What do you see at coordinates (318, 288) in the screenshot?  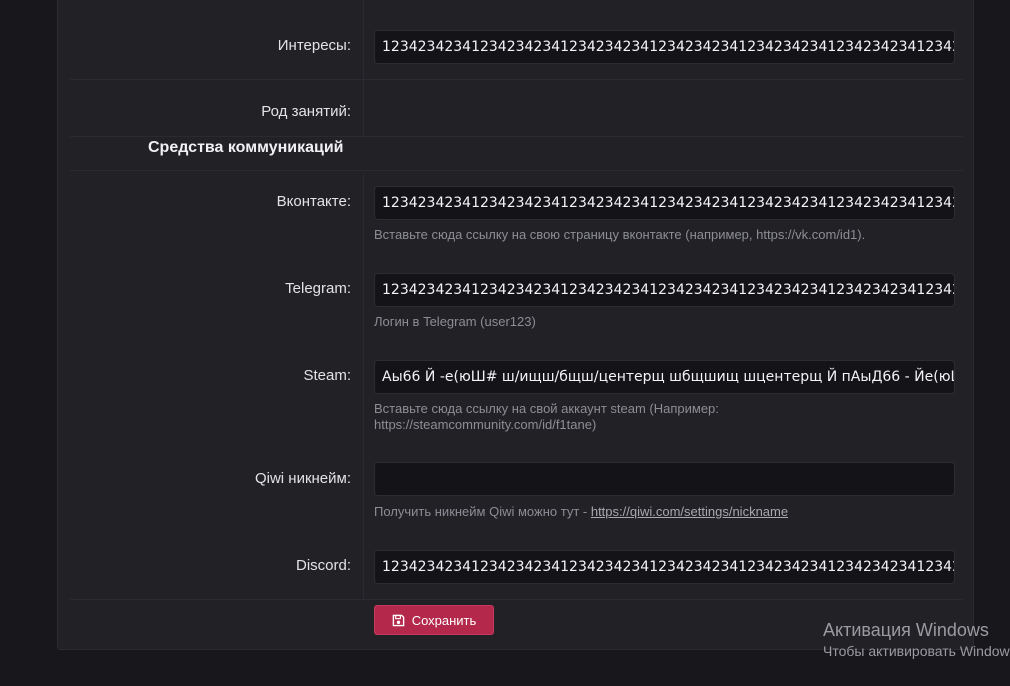 I see `telegram-label: Telegram:` at bounding box center [318, 288].